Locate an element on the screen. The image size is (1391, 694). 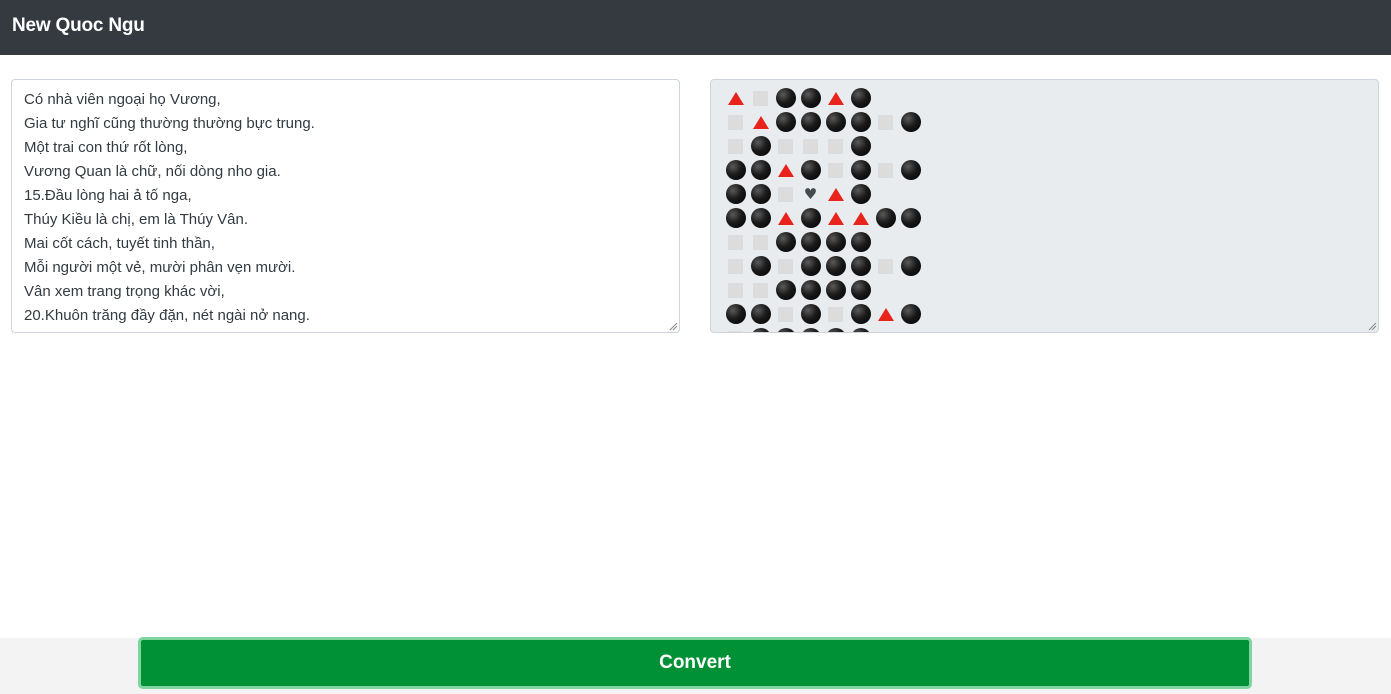
input-line: Thúy Kiều là chị, em là Thúy Vân. is located at coordinates (136, 219).